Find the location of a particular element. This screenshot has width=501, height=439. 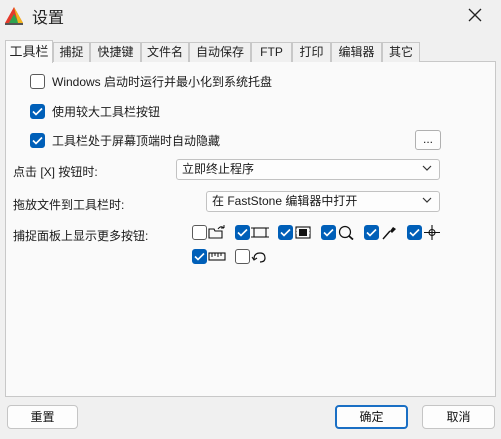

extra-button-crosshair is located at coordinates (424, 232).